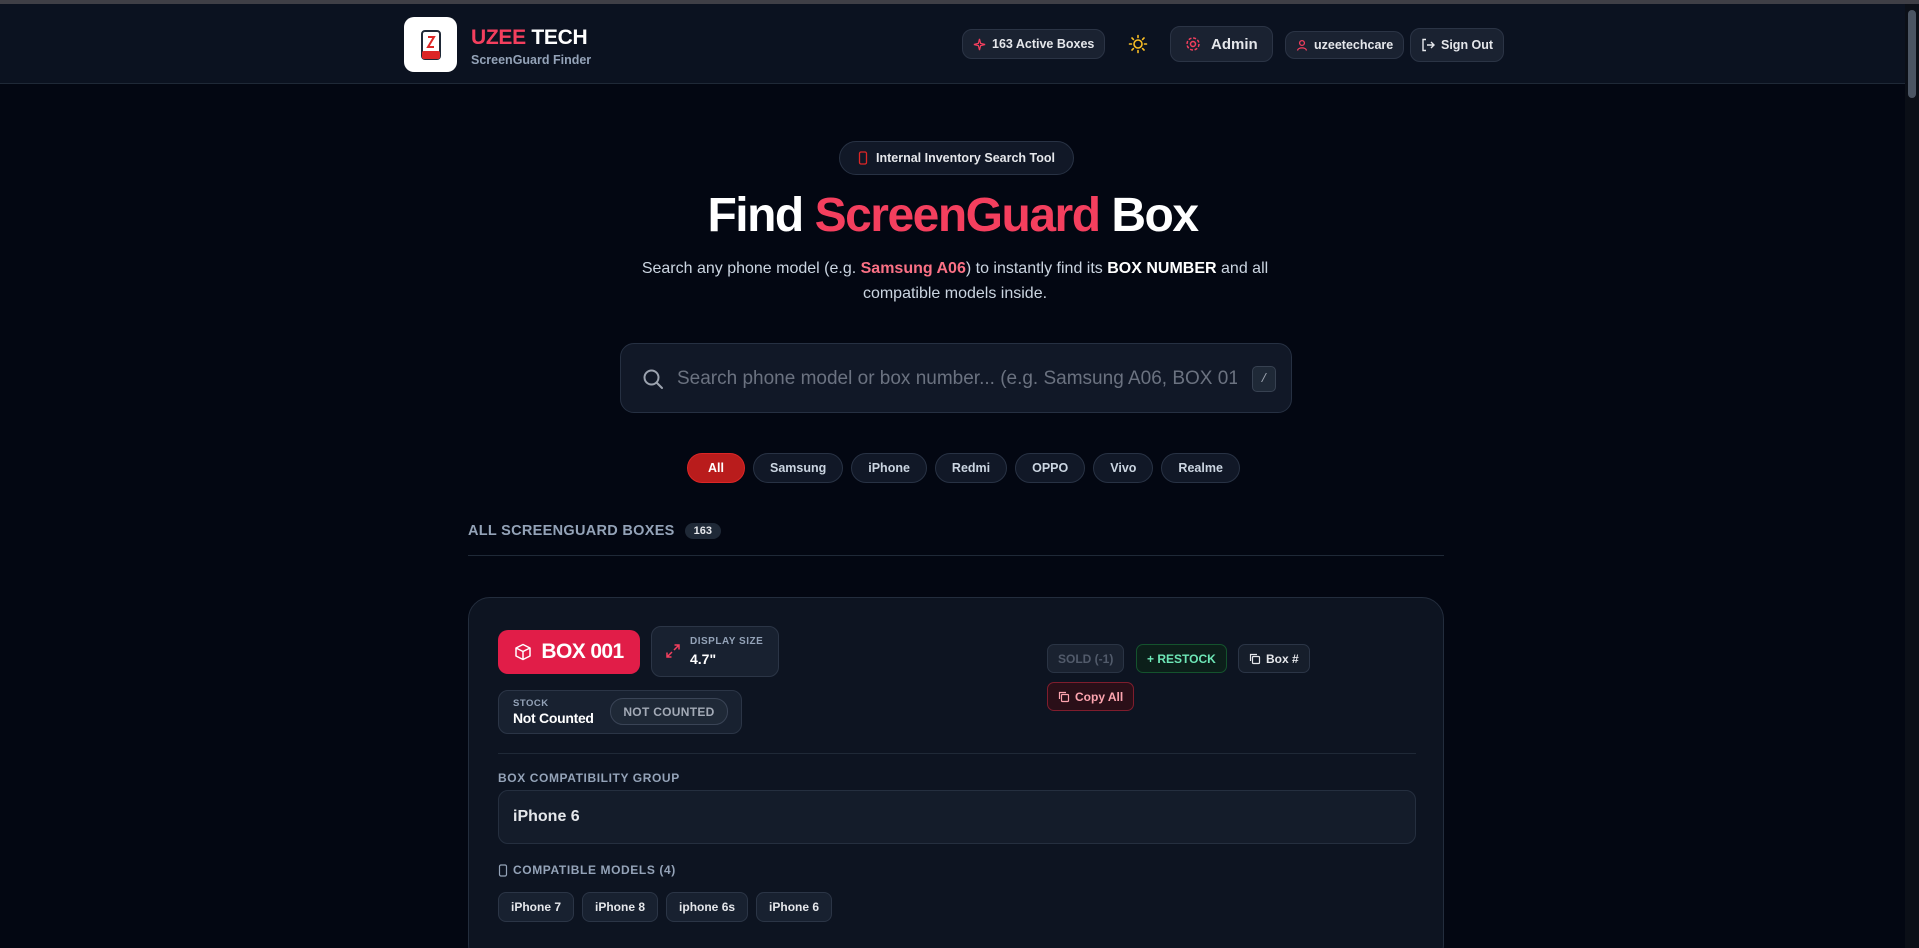  Describe the element at coordinates (889, 468) in the screenshot. I see `filter-iphone: iPhone` at that location.